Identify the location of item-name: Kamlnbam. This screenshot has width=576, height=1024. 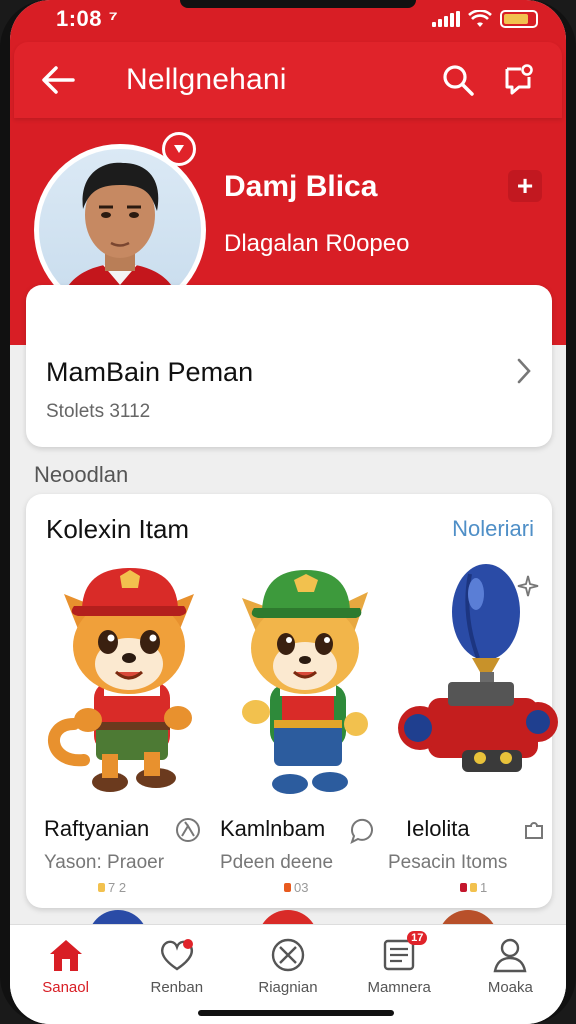
(273, 828).